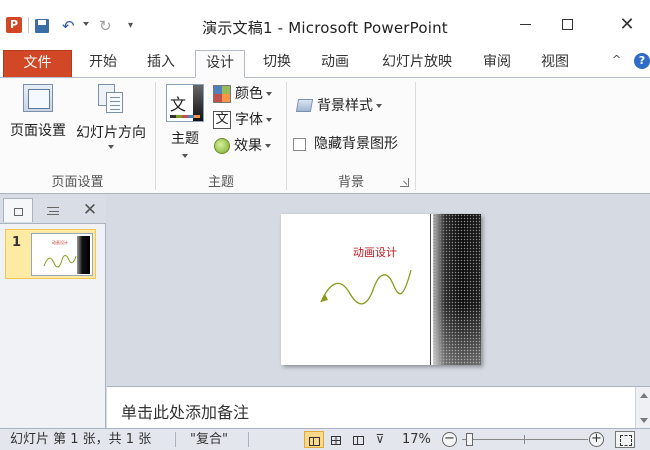 This screenshot has height=450, width=650. I want to click on background-styles-label: 背景样式, so click(345, 106).